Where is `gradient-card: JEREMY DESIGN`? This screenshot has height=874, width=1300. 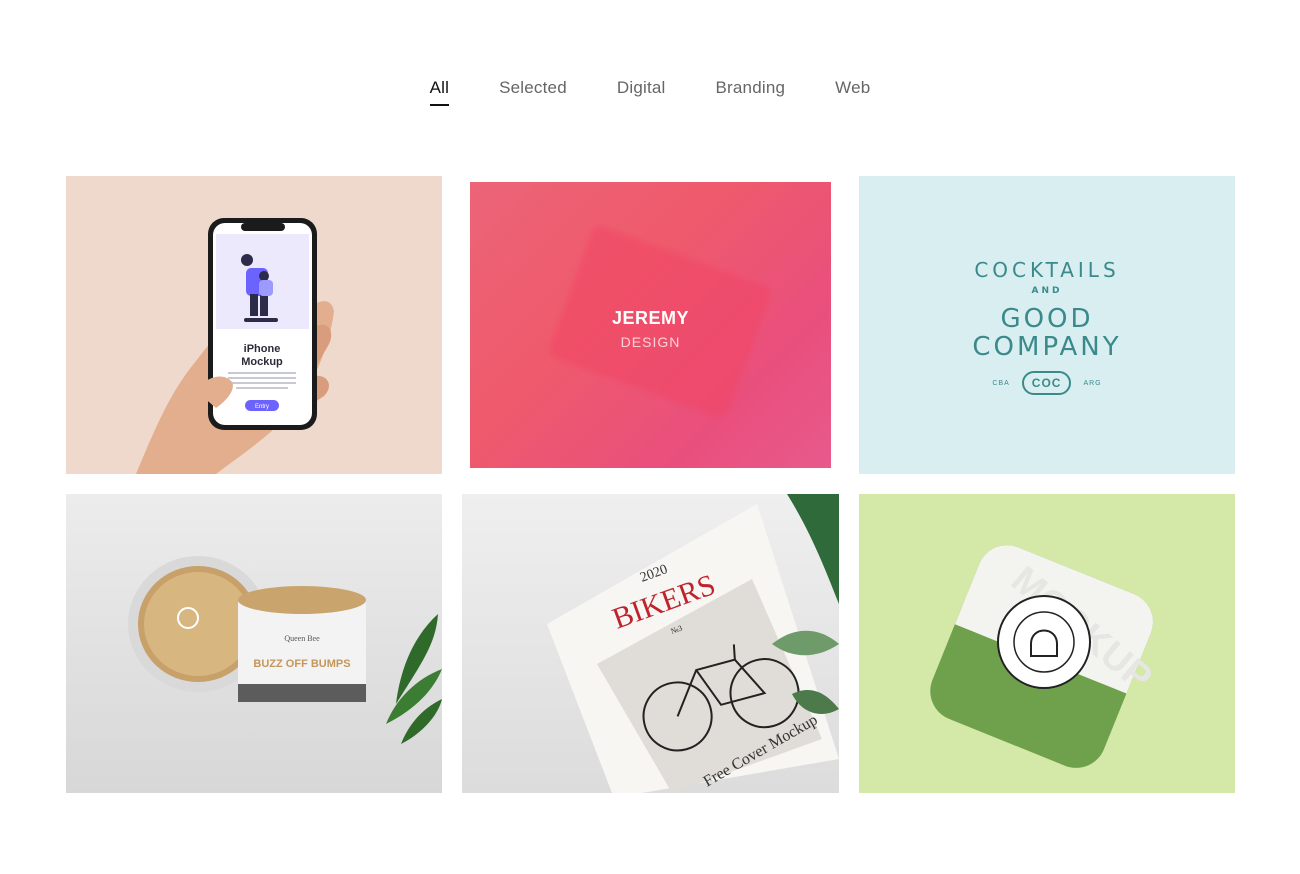 gradient-card: JEREMY DESIGN is located at coordinates (650, 325).